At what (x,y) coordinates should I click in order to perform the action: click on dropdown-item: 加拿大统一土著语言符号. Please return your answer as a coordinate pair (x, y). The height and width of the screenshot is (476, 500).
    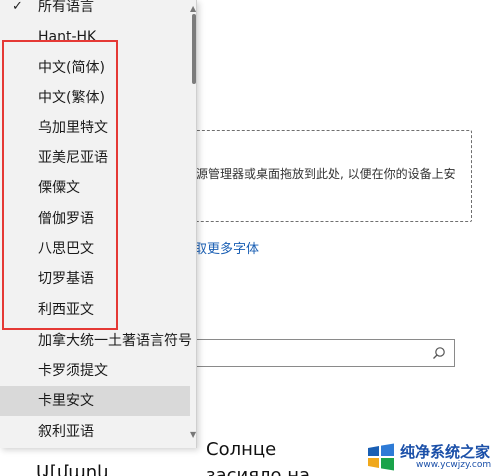
    Looking at the image, I should click on (96, 341).